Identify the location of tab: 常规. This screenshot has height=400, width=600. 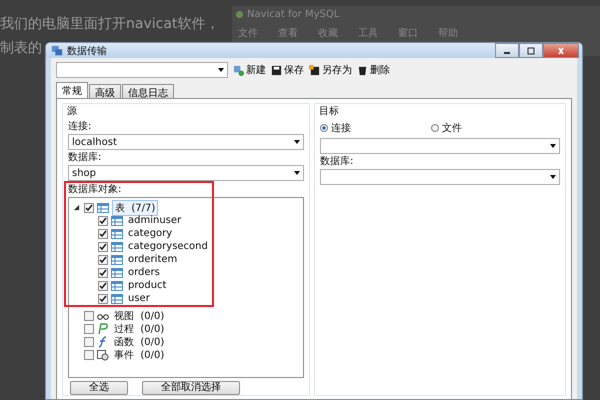
(72, 90).